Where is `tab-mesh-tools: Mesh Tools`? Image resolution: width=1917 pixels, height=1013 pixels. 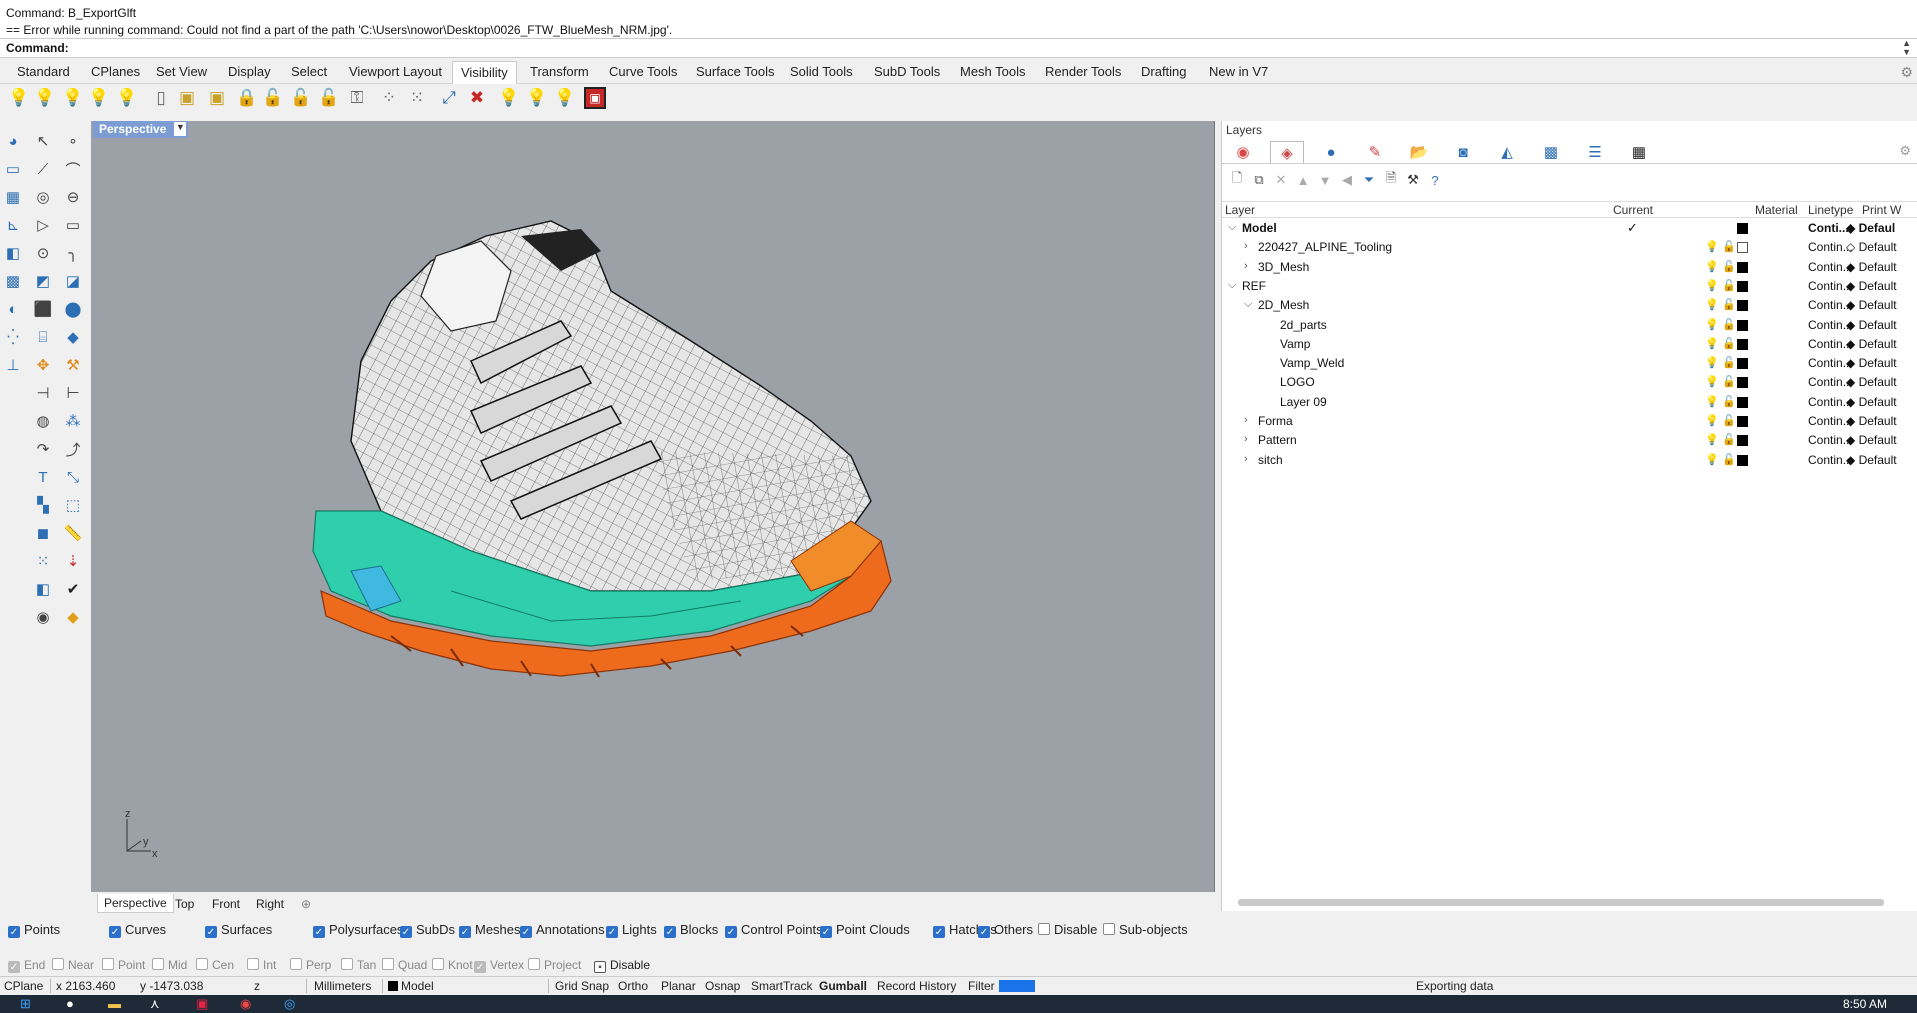
tab-mesh-tools: Mesh Tools is located at coordinates (993, 71).